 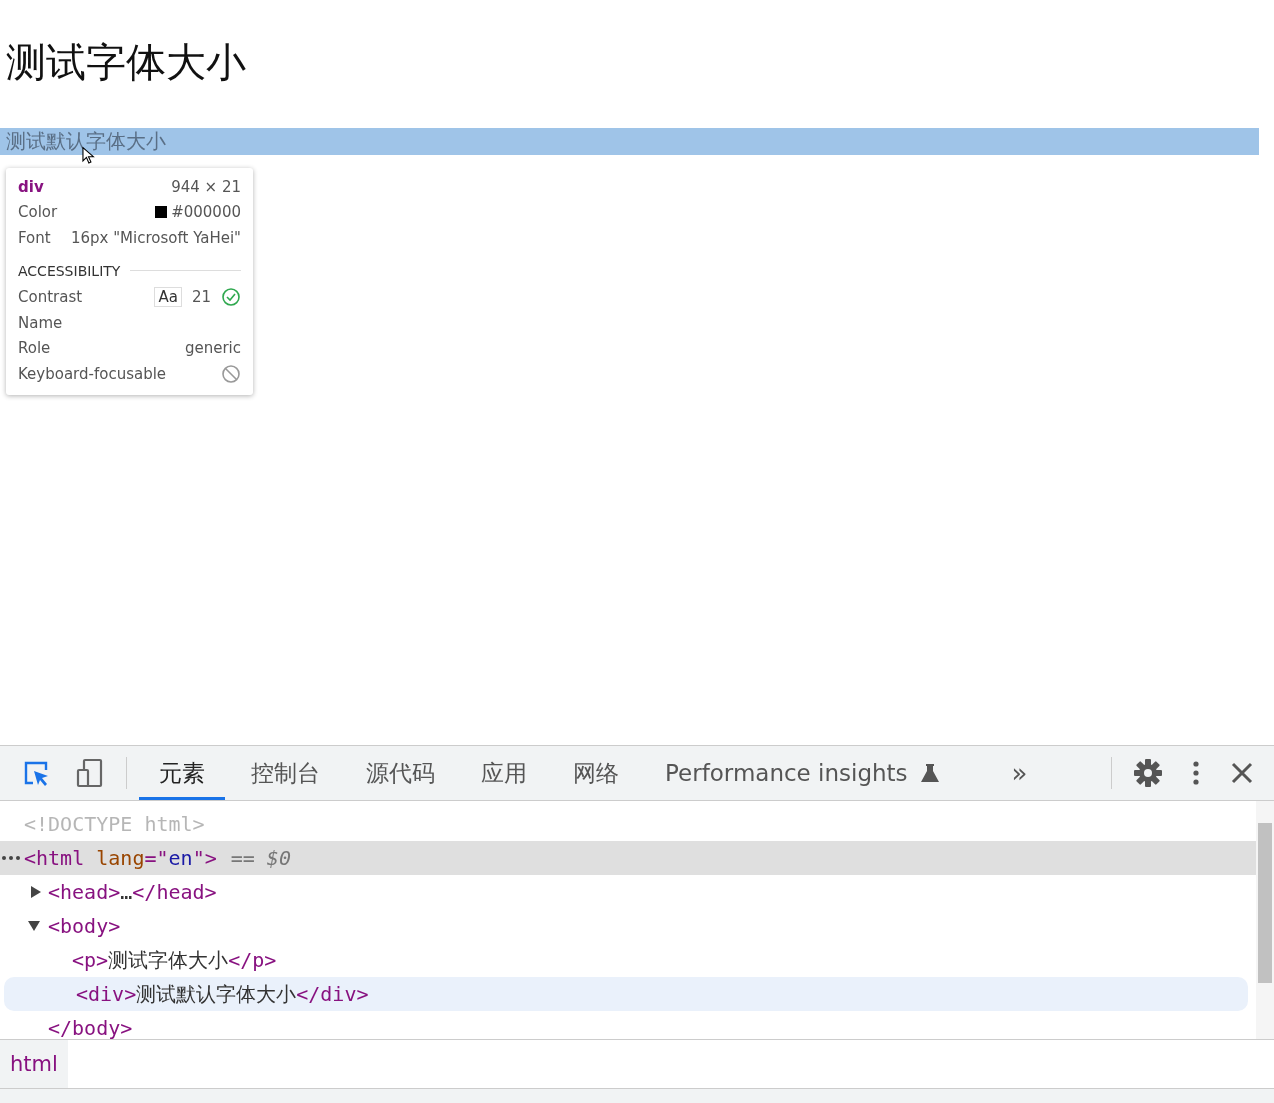 I want to click on panel-tab: 源代码, so click(x=400, y=773).